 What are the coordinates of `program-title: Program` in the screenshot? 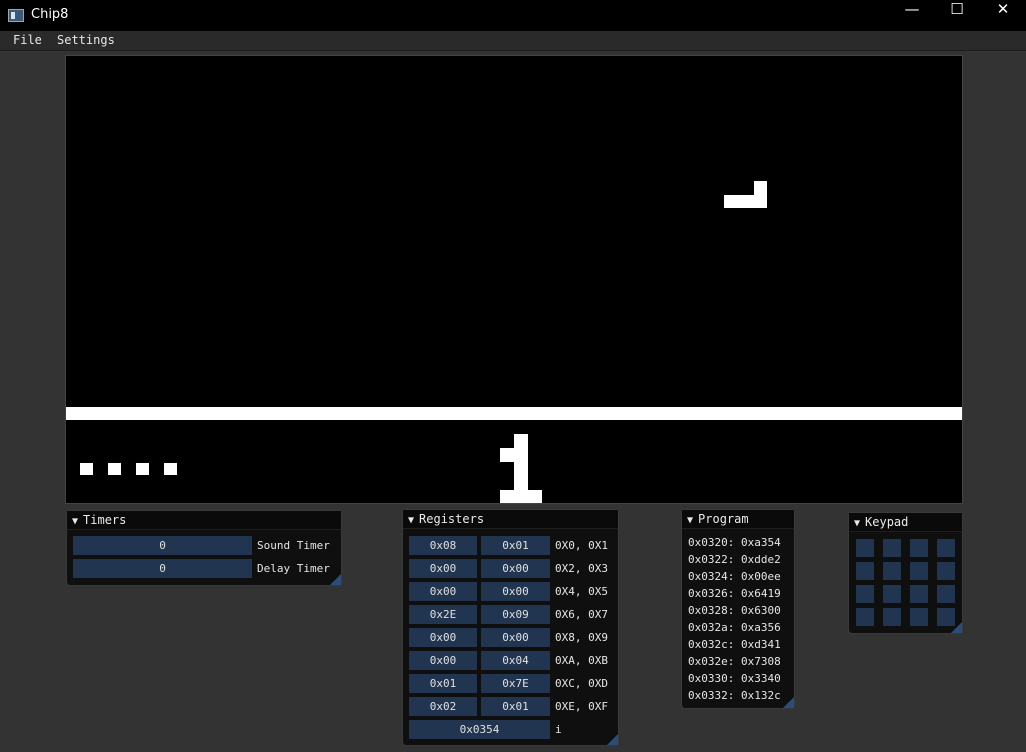 It's located at (723, 519).